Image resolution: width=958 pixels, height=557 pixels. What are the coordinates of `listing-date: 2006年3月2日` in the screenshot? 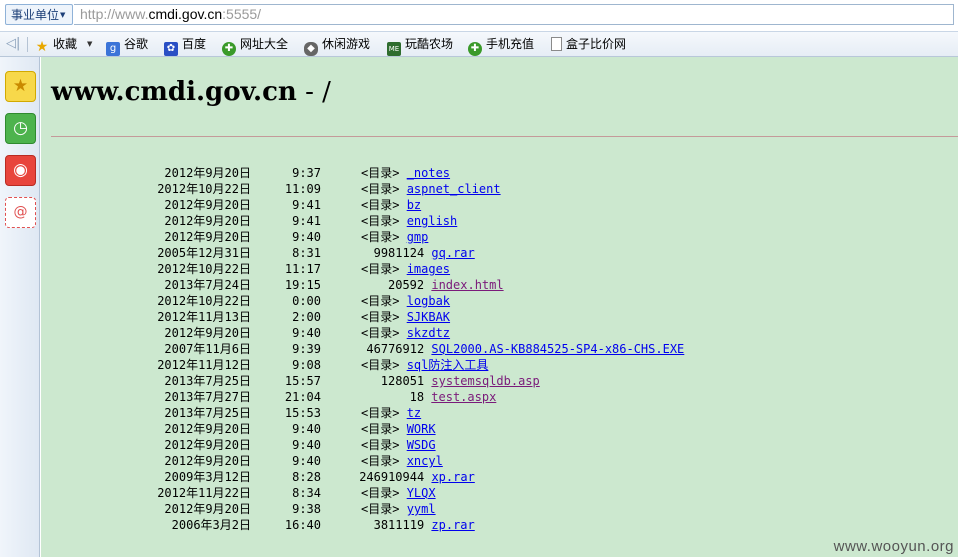 It's located at (211, 525).